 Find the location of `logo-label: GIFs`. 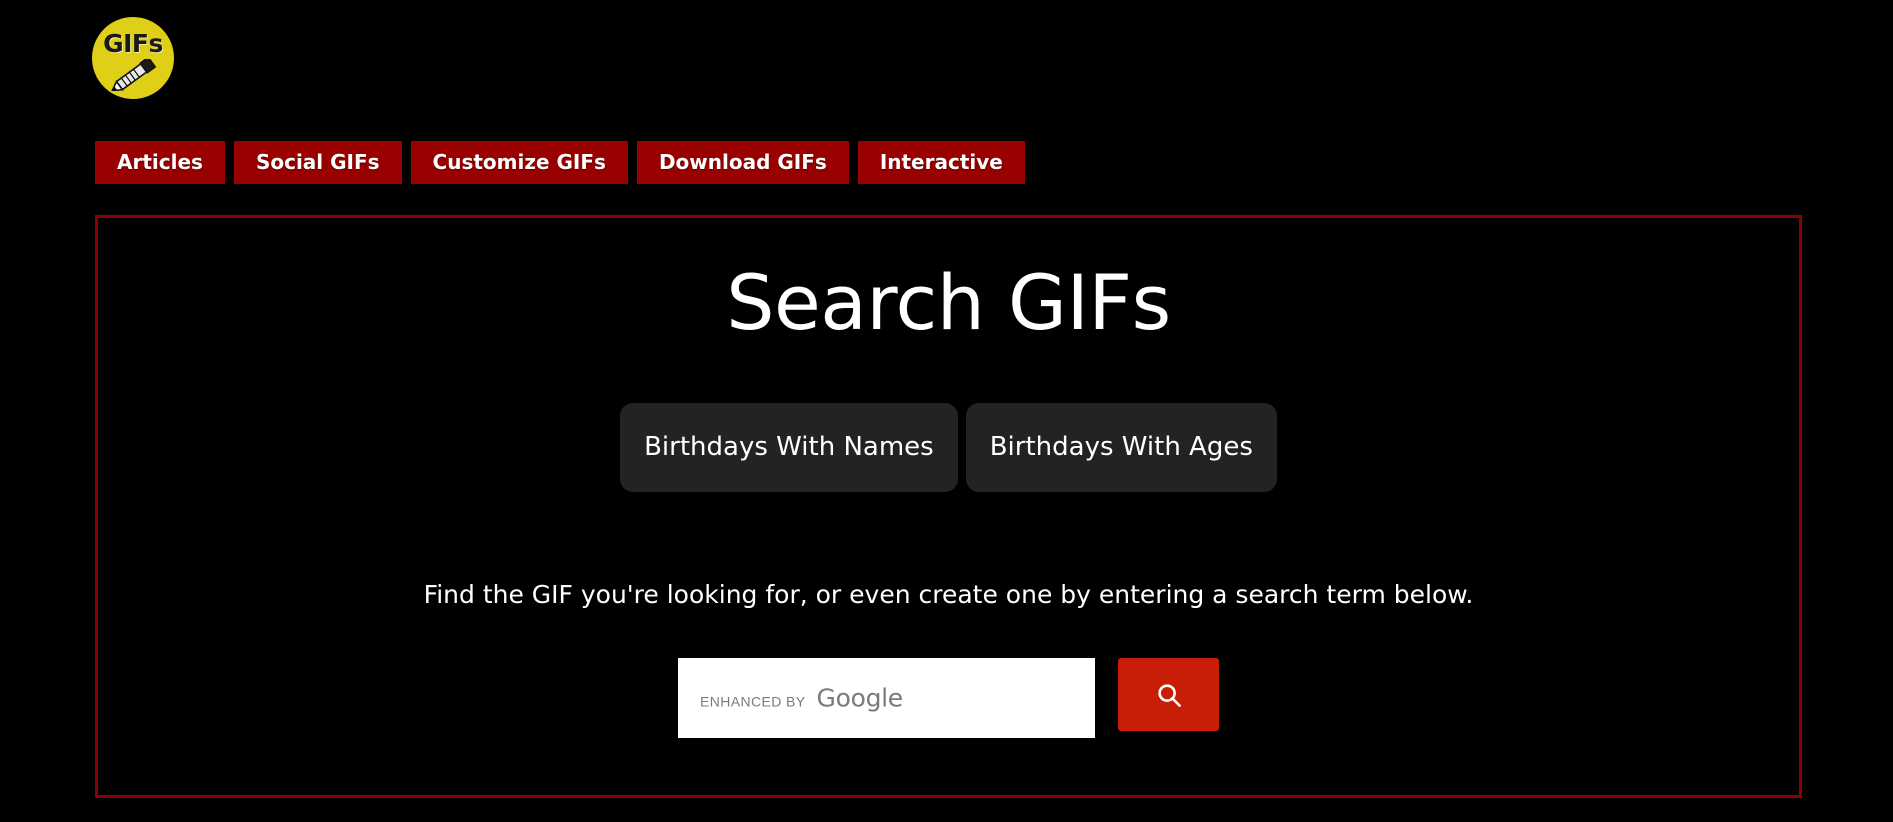

logo-label: GIFs is located at coordinates (133, 43).